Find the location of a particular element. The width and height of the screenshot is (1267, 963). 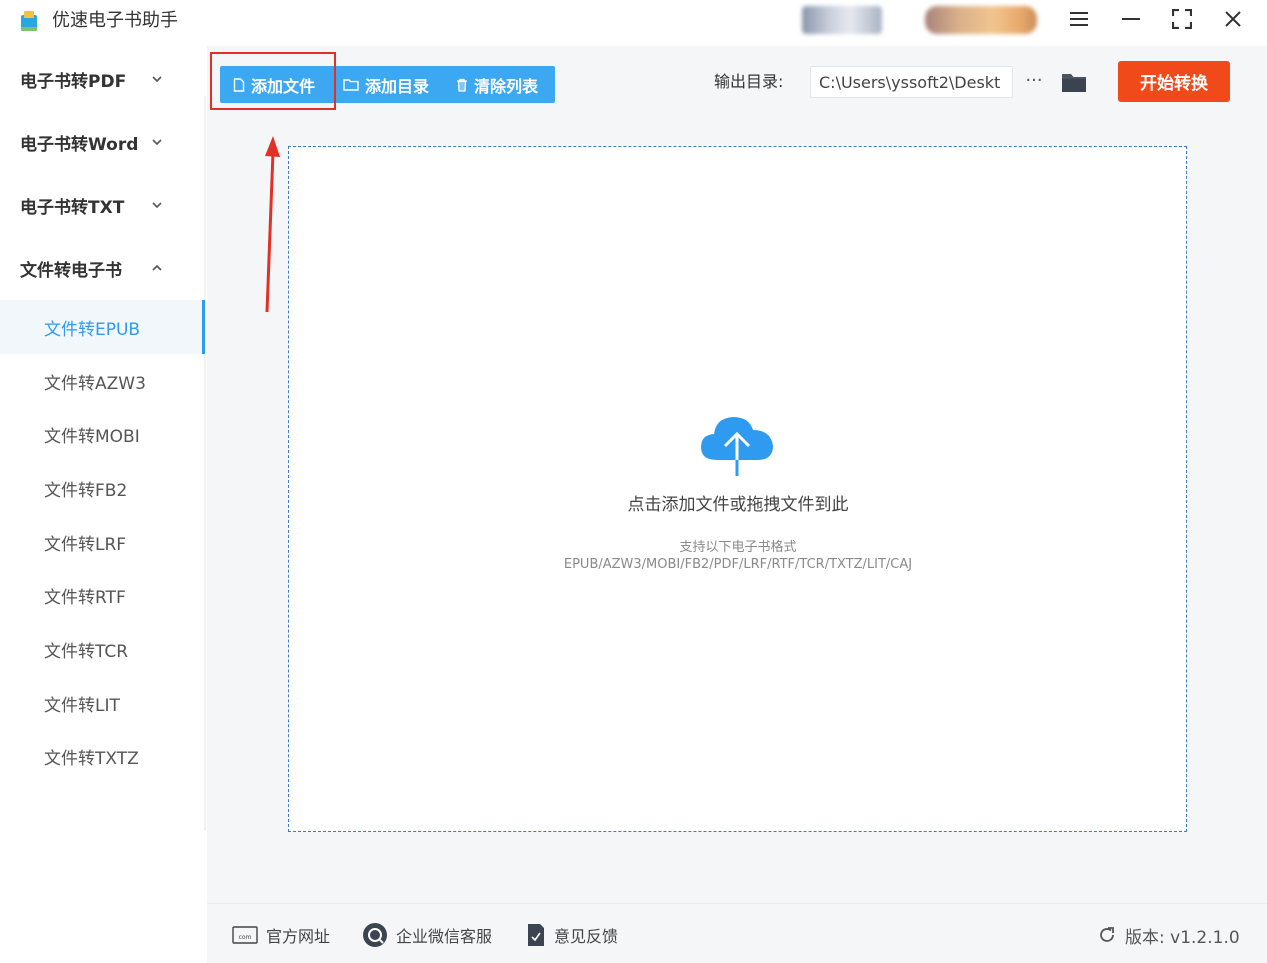

category-ebook-to-txt: 电子书转TXT is located at coordinates (105, 205).